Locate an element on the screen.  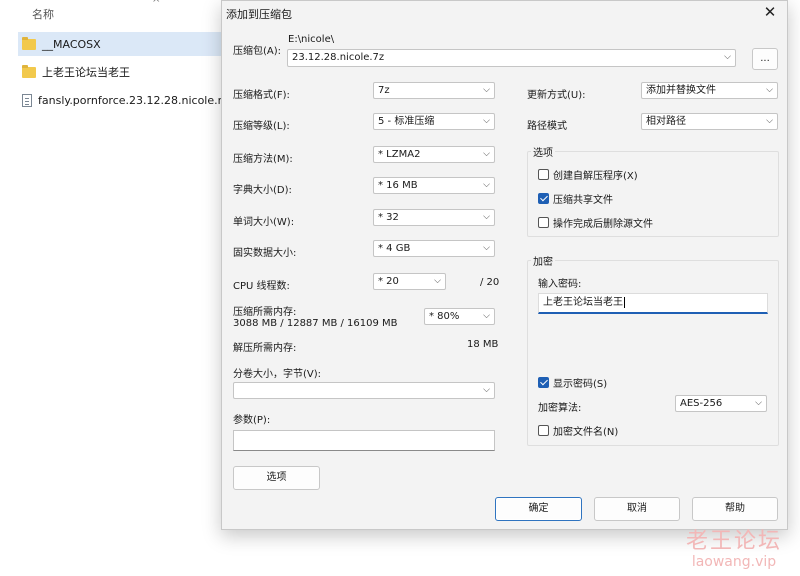
watermark-title: 老王论坛 is located at coordinates (733, 541).